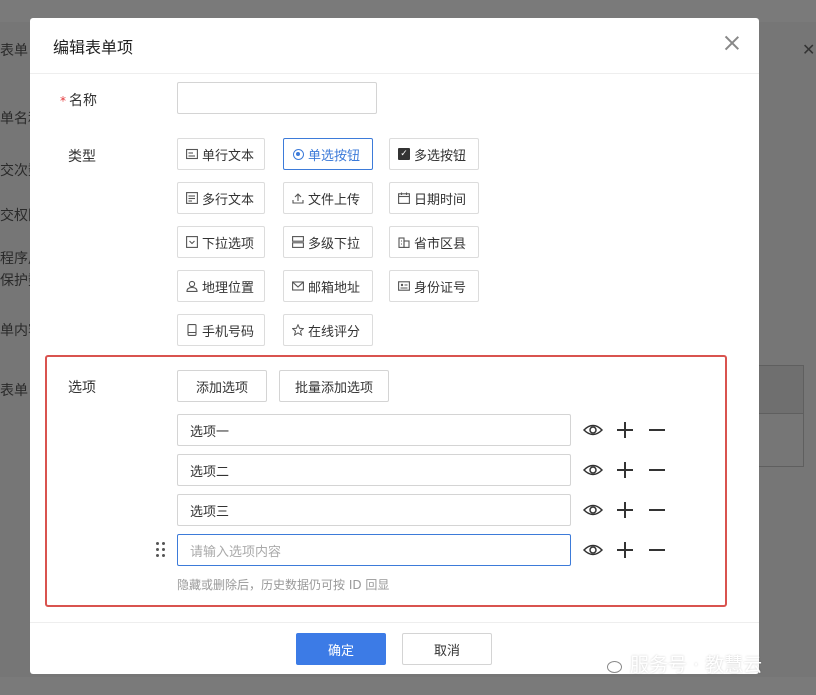 This screenshot has height=695, width=816. I want to click on multi-level-dropdown-icon, so click(298, 242).